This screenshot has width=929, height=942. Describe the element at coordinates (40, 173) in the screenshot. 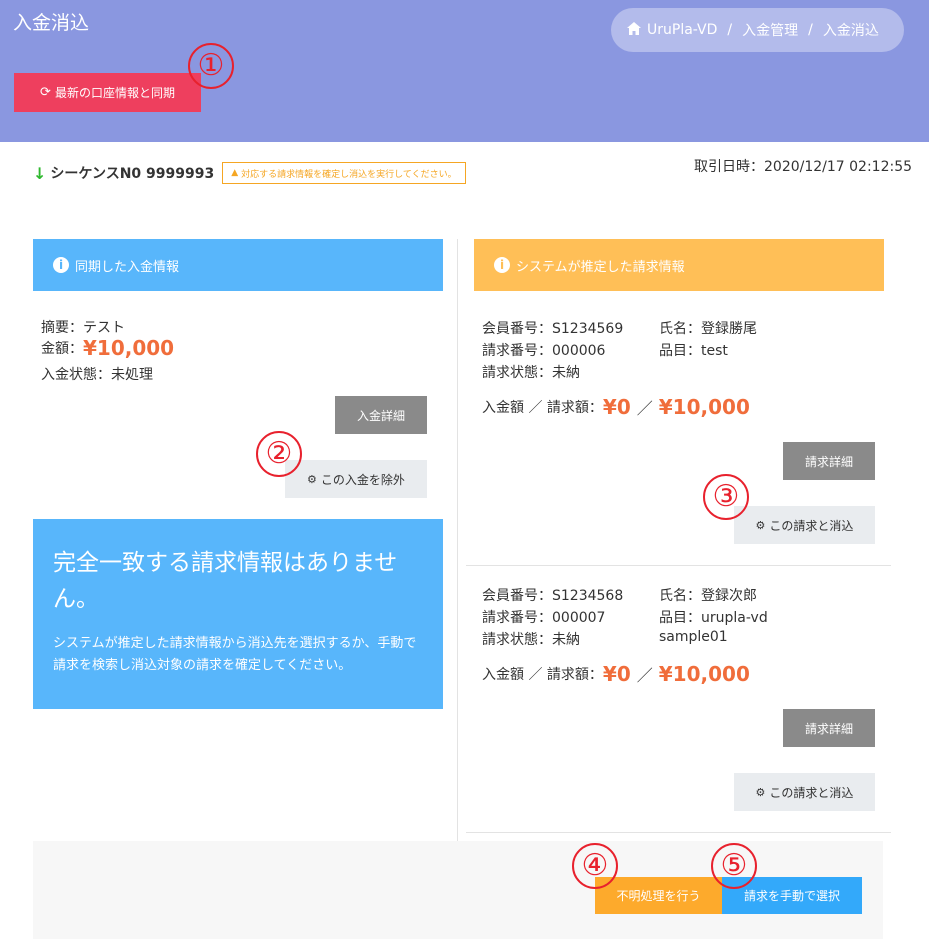

I see `arrow-down-icon: ↓` at that location.